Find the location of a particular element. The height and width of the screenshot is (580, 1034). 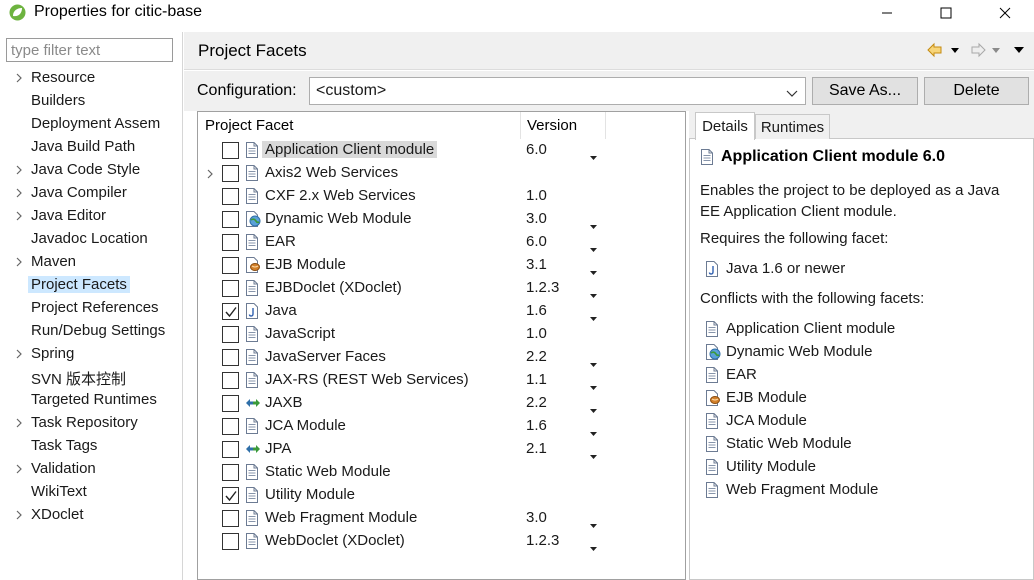

version-dropdown-icon is located at coordinates (593, 547).